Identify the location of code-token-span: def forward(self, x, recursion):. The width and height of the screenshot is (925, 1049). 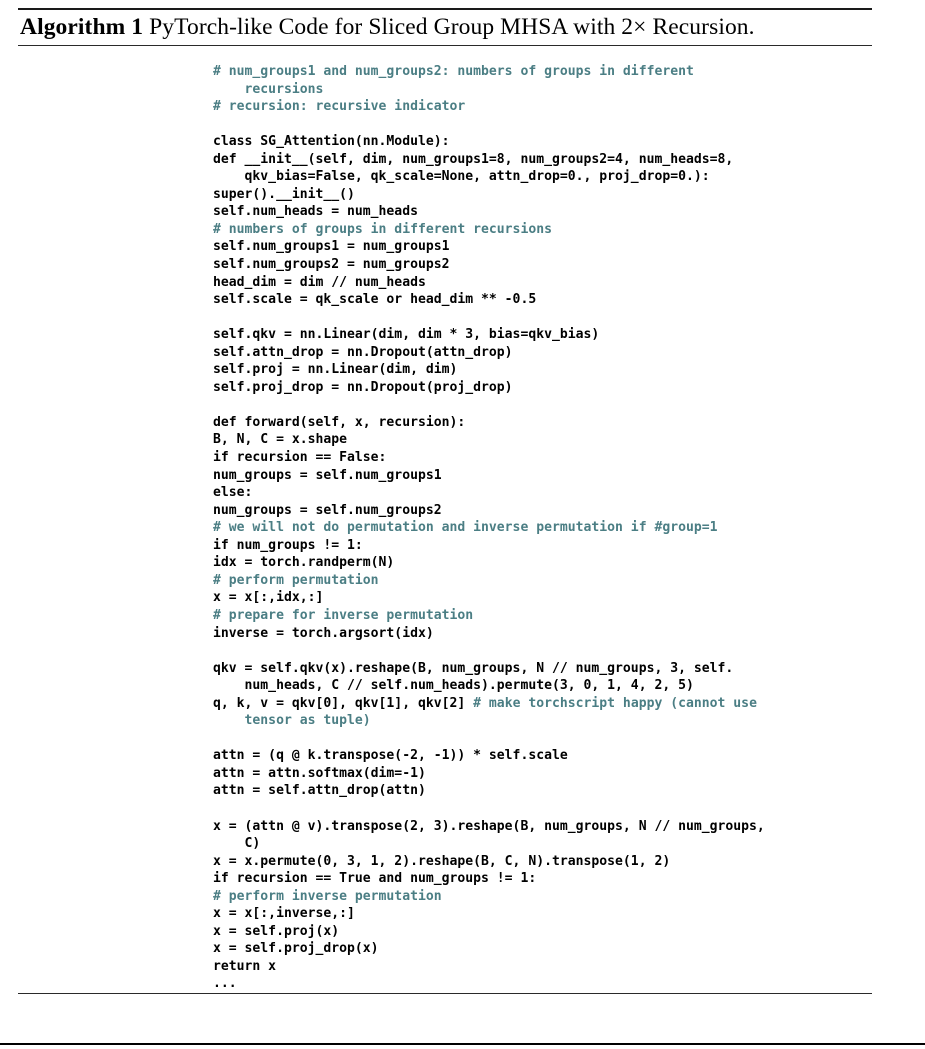
(339, 422).